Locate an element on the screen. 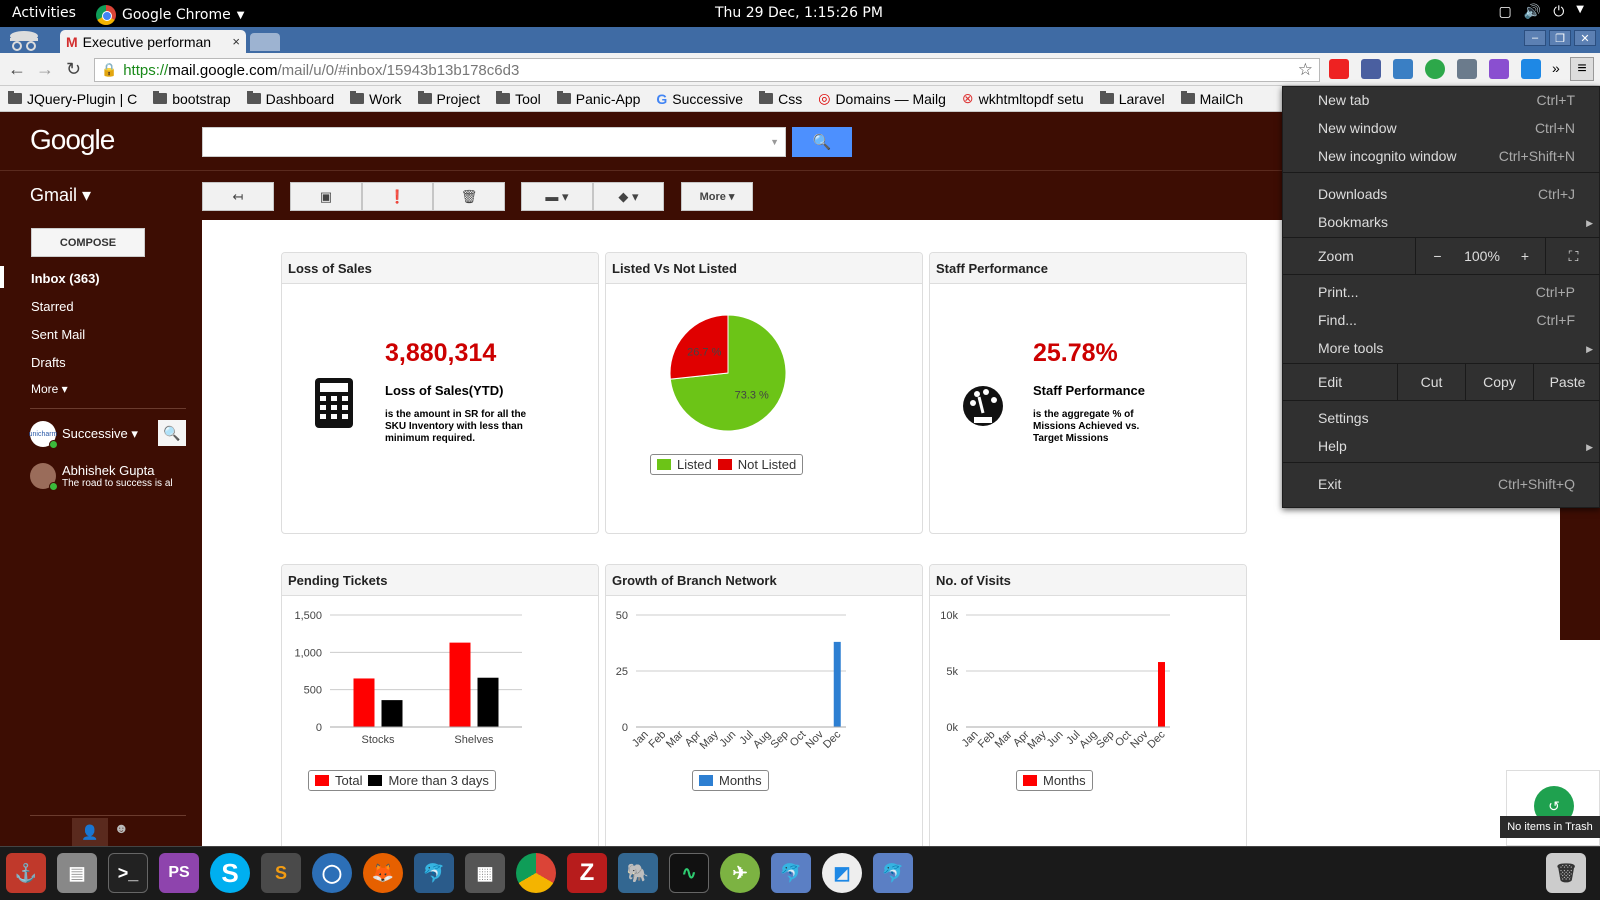 The width and height of the screenshot is (1600, 900). nav-more: More ▾ is located at coordinates (49, 389).